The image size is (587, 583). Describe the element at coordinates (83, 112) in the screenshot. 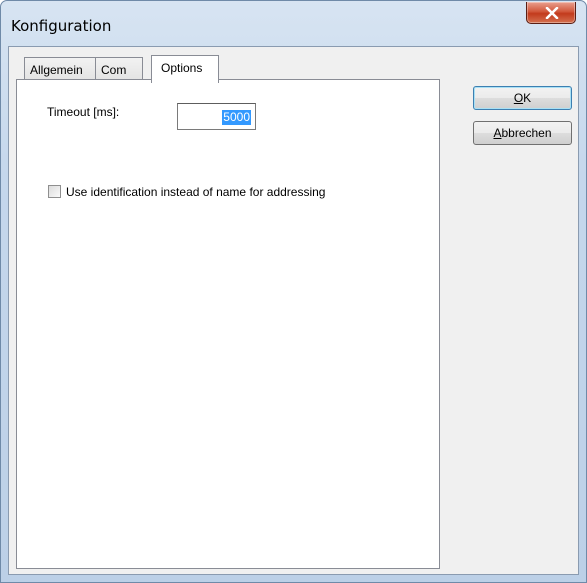

I see `timeout-label: Timeout [ms]:` at that location.